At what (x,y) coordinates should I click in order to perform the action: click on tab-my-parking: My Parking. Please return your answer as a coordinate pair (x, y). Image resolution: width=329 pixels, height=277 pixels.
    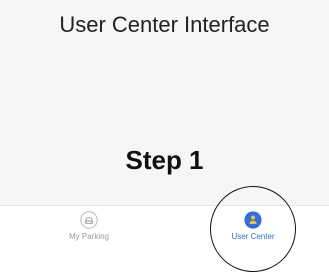
    Looking at the image, I should click on (89, 227).